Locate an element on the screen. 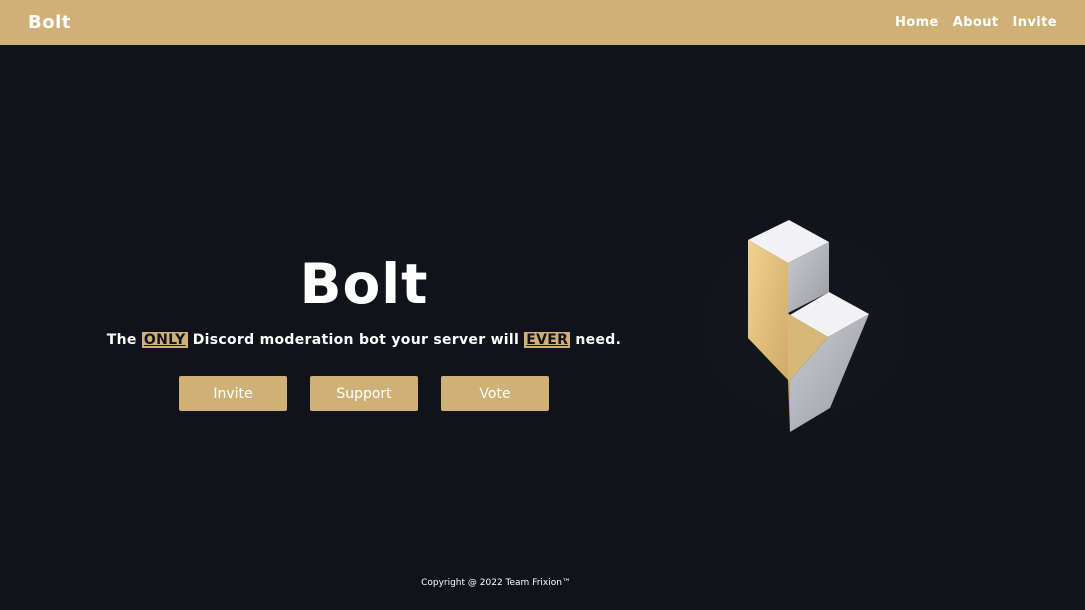 This screenshot has width=1085, height=610. tagline-text-1: The is located at coordinates (124, 340).